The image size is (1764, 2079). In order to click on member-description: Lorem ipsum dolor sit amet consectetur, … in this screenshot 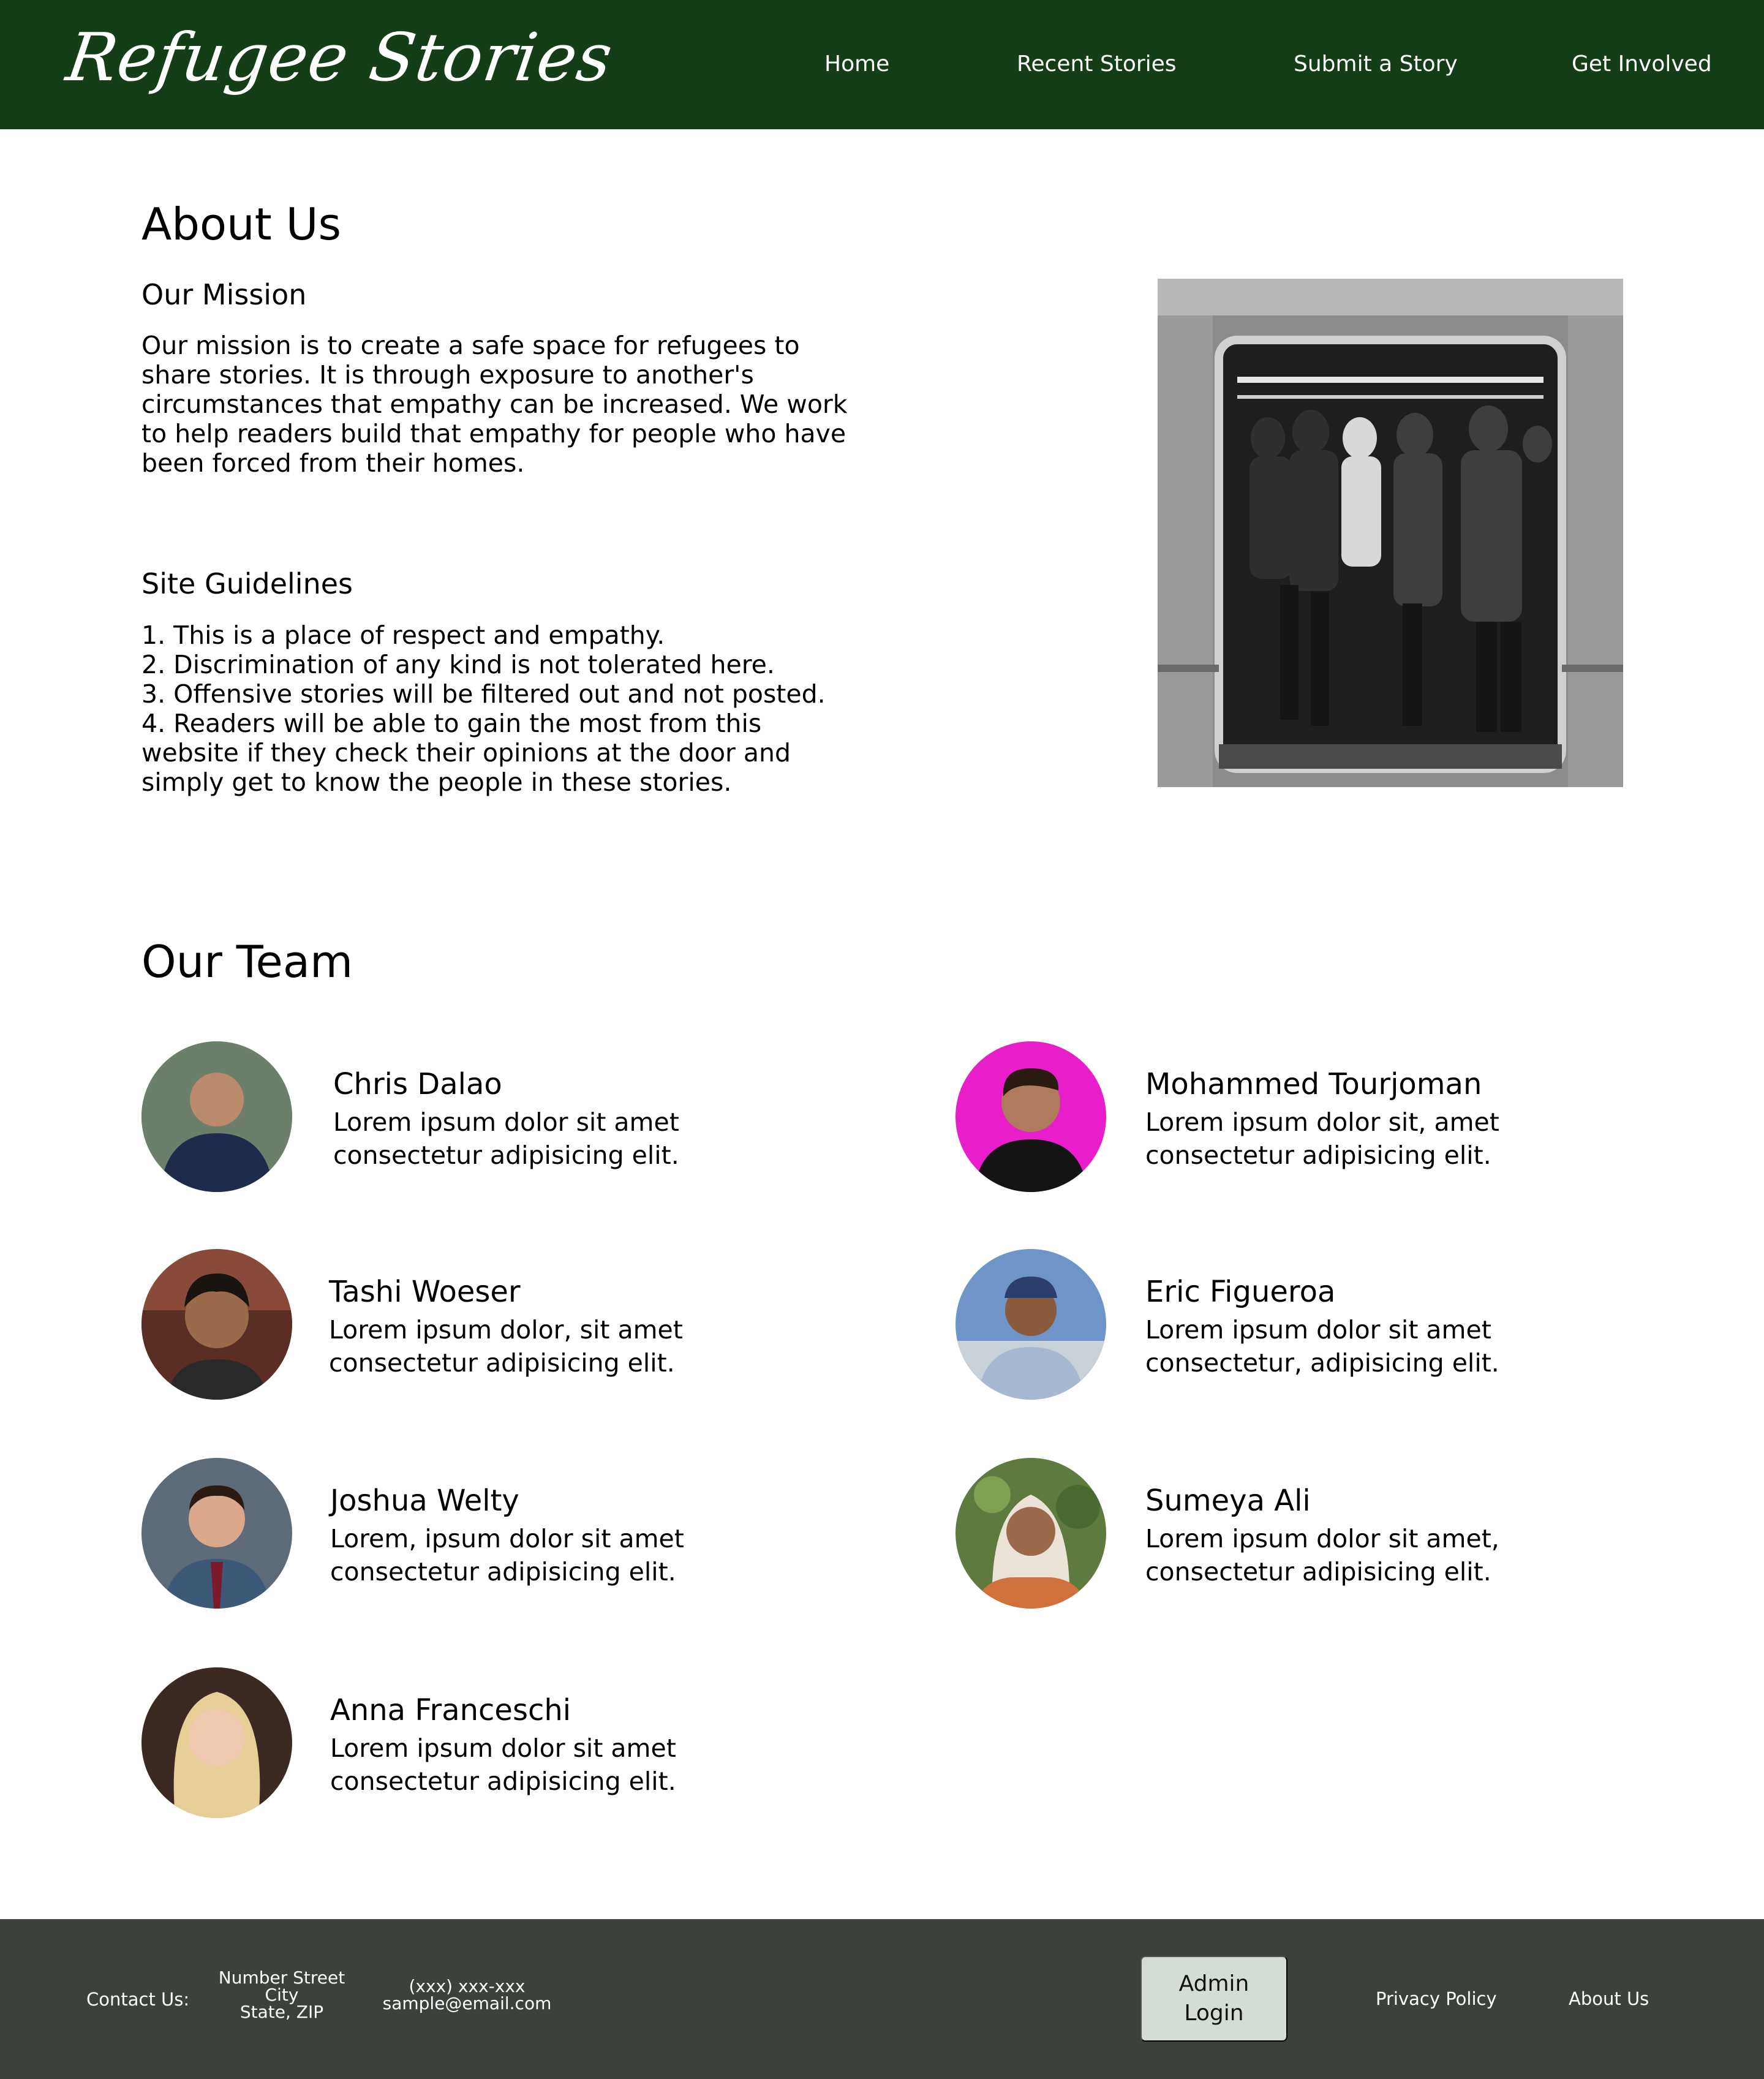, I will do `click(1322, 1346)`.